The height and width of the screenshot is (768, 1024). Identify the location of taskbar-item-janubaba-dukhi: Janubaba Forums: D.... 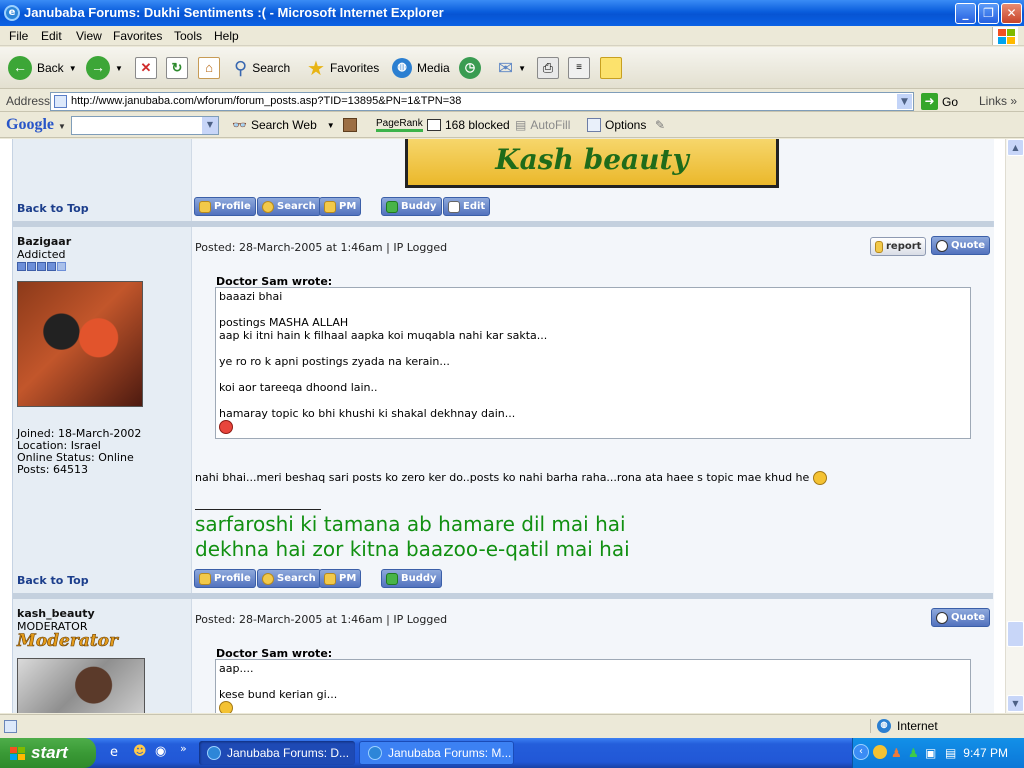
(277, 753).